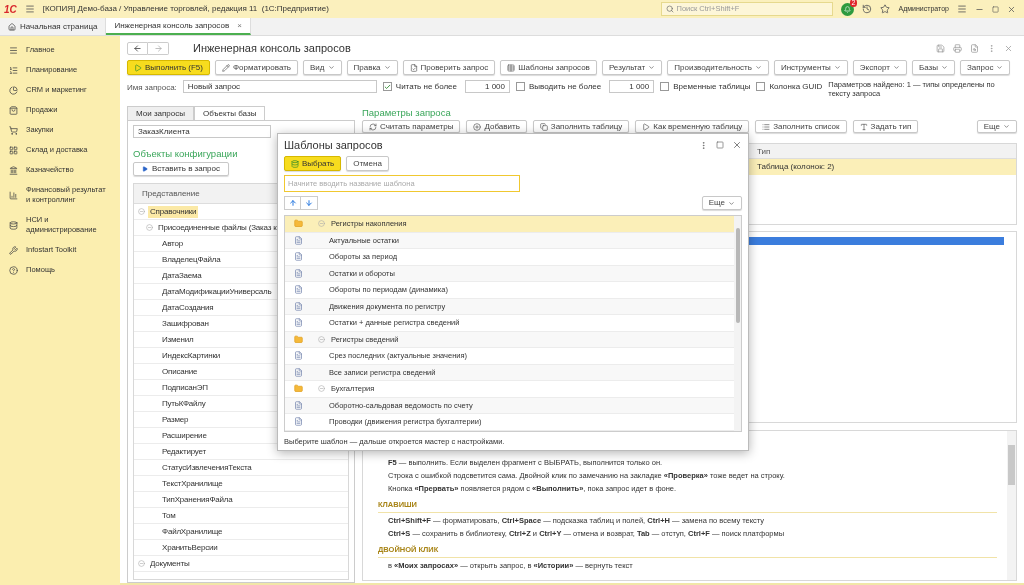 The height and width of the screenshot is (585, 1024). What do you see at coordinates (548, 67) in the screenshot?
I see `toolbar-button: Шаблоны запросов` at bounding box center [548, 67].